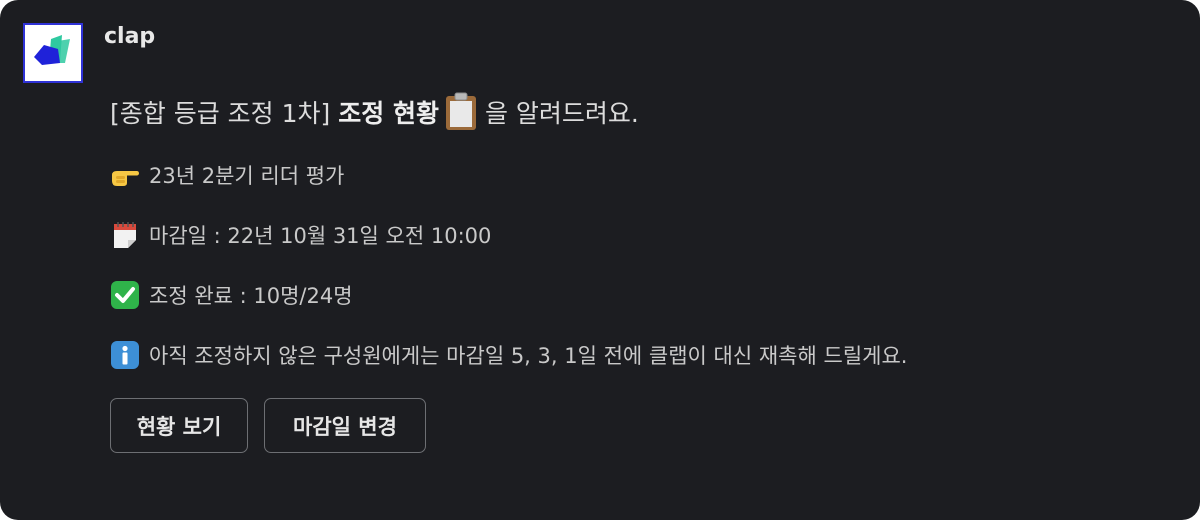 This screenshot has width=1200, height=520. I want to click on information-icon, so click(125, 355).